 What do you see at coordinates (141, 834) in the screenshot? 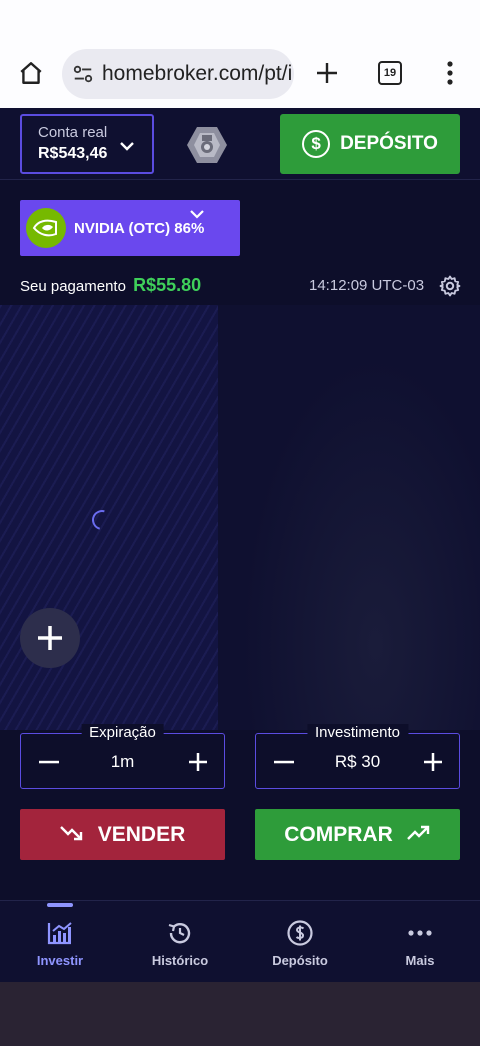
I see `sell-label: VENDER` at bounding box center [141, 834].